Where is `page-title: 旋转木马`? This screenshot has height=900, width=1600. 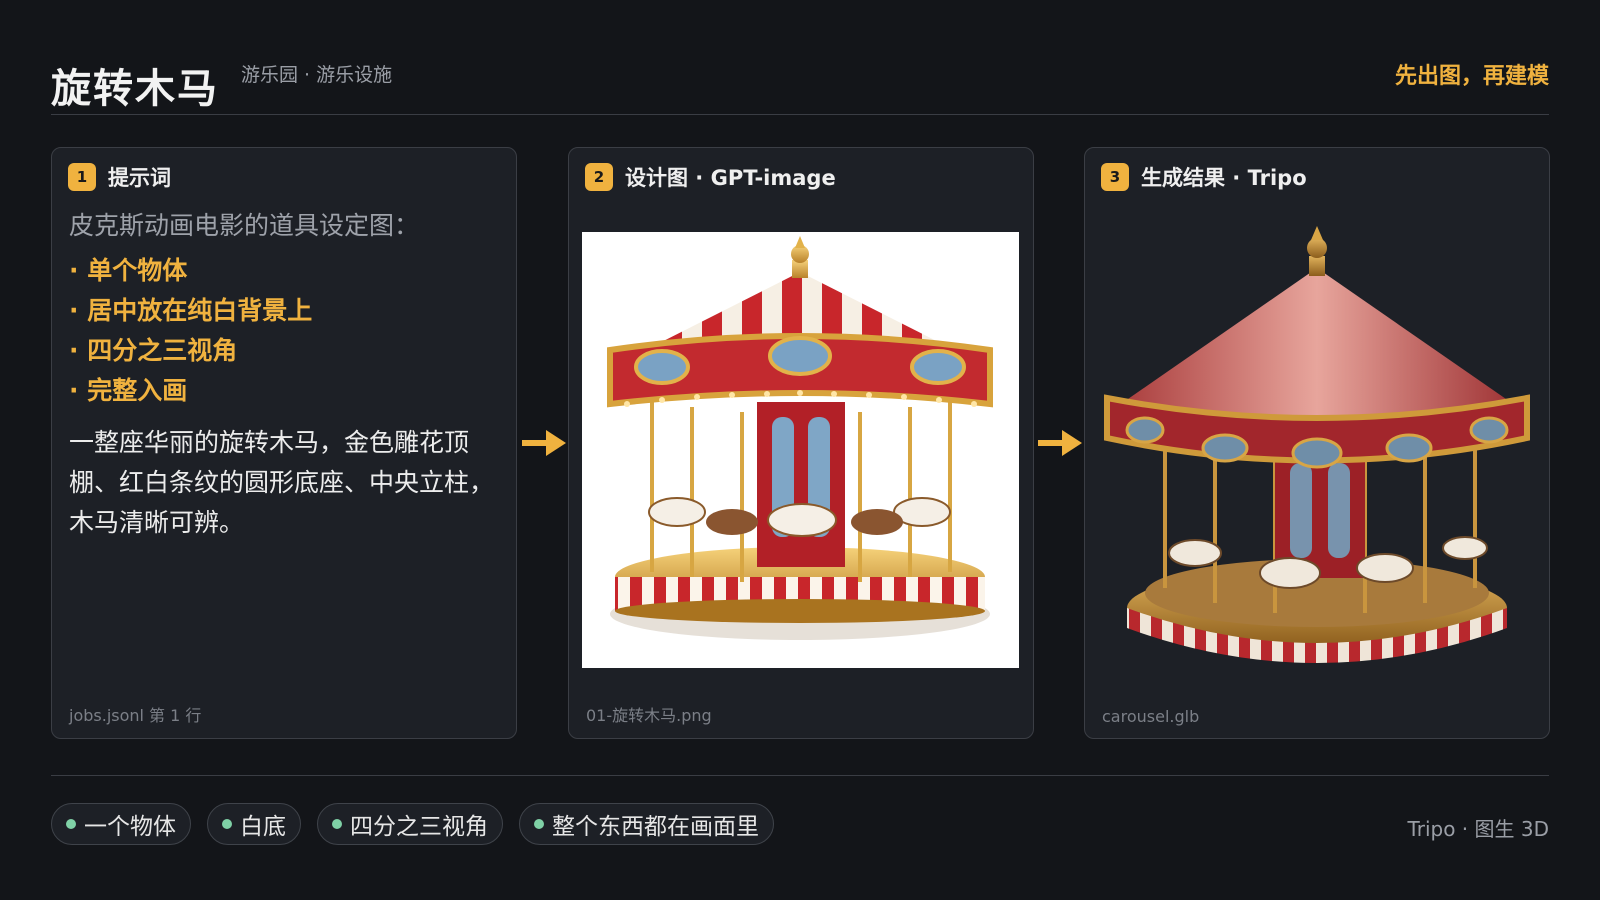 page-title: 旋转木马 is located at coordinates (135, 89).